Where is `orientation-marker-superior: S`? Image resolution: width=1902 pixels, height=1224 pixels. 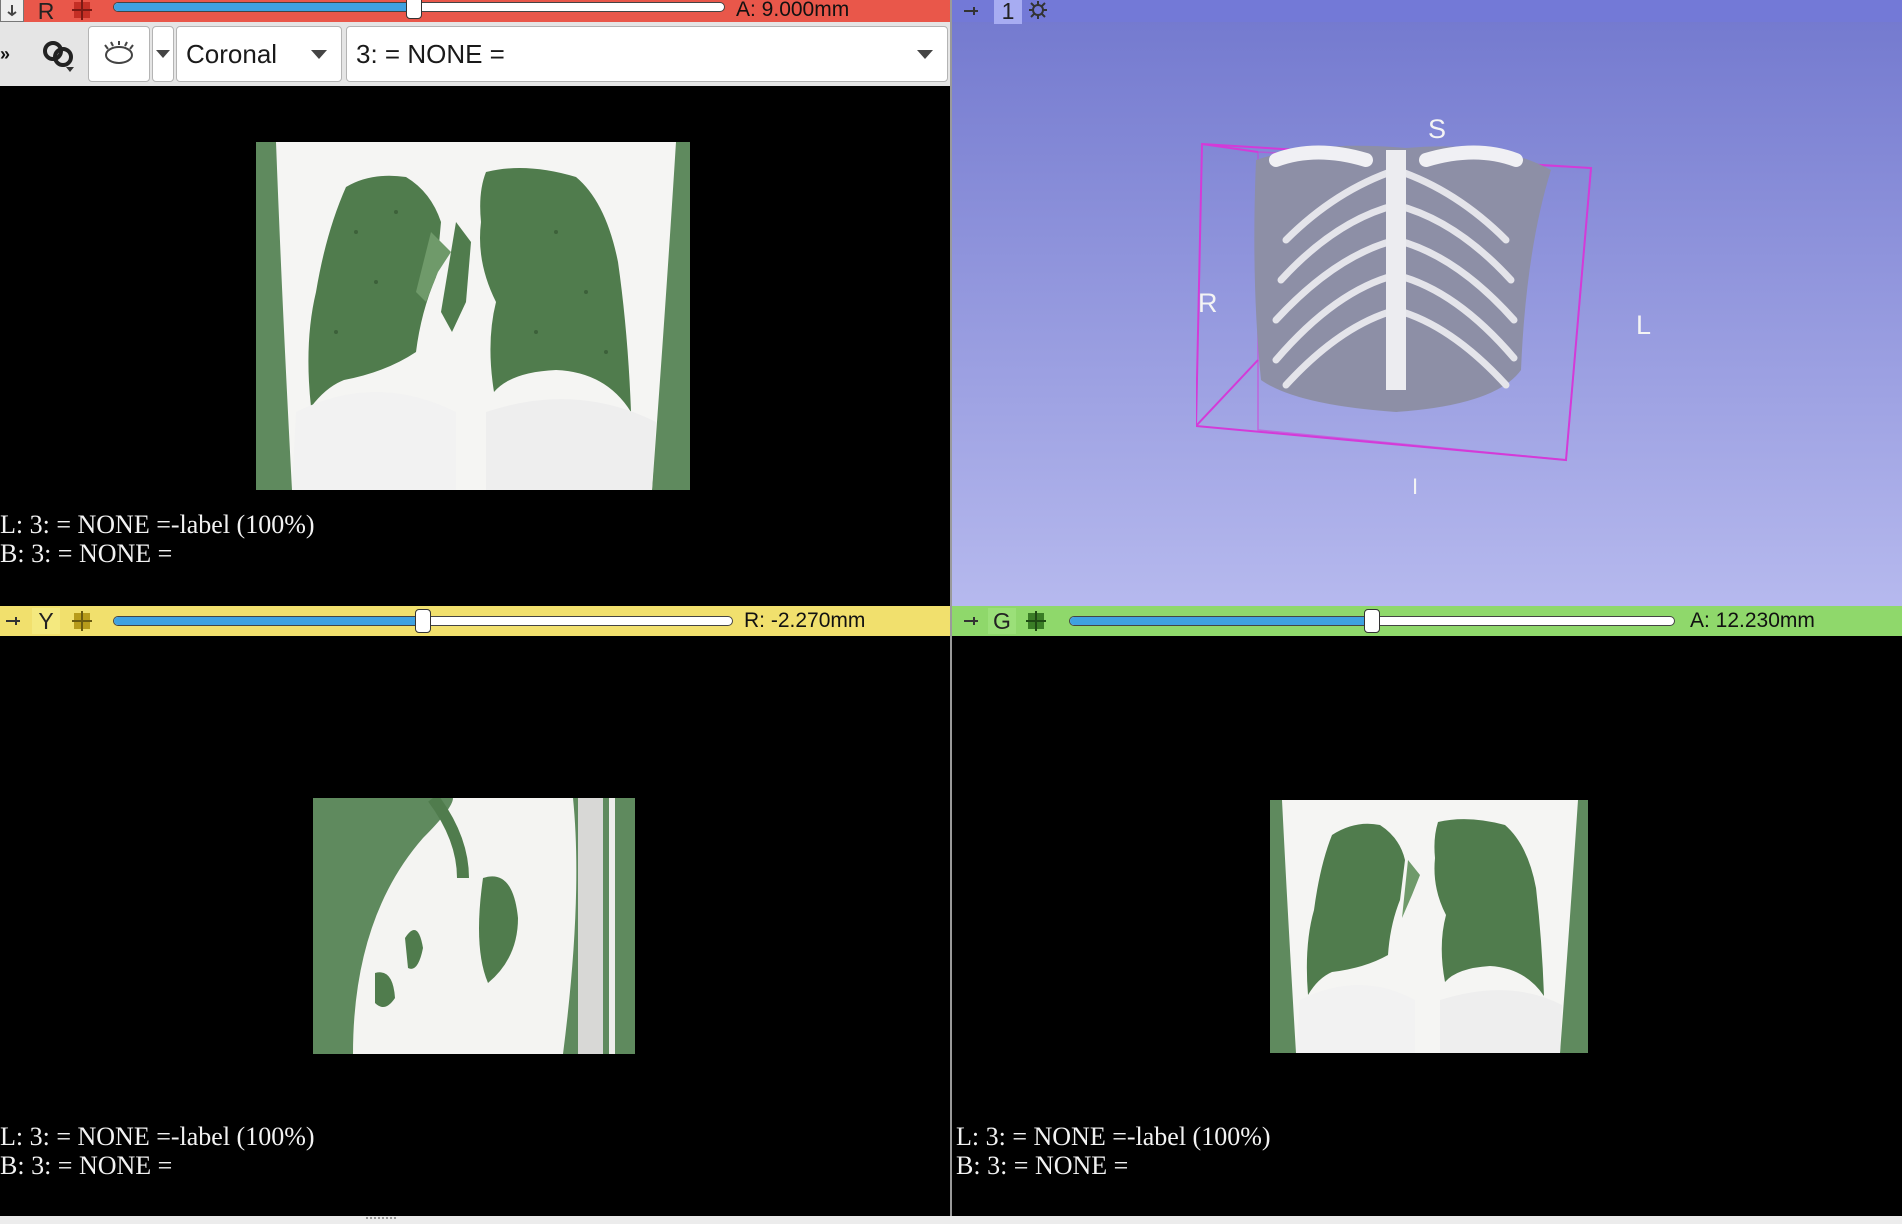
orientation-marker-superior: S is located at coordinates (1437, 129).